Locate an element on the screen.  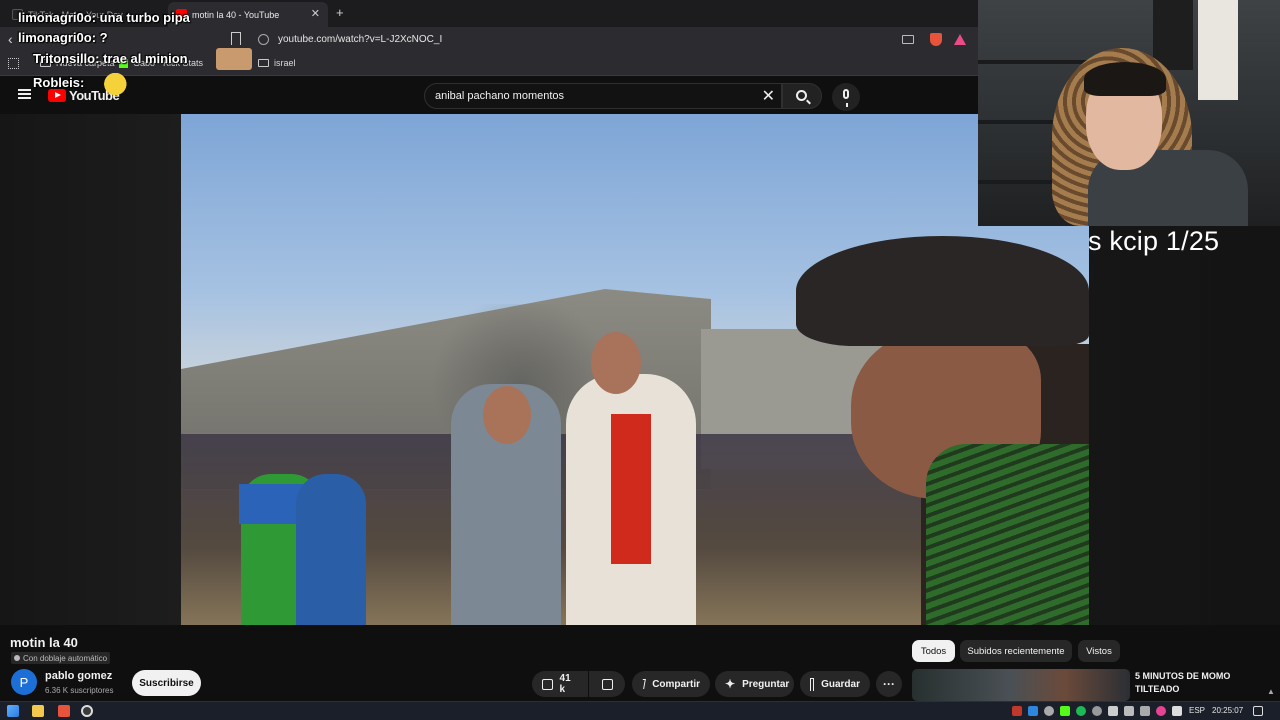
bookmark-israel: israel is located at coordinates (277, 63).